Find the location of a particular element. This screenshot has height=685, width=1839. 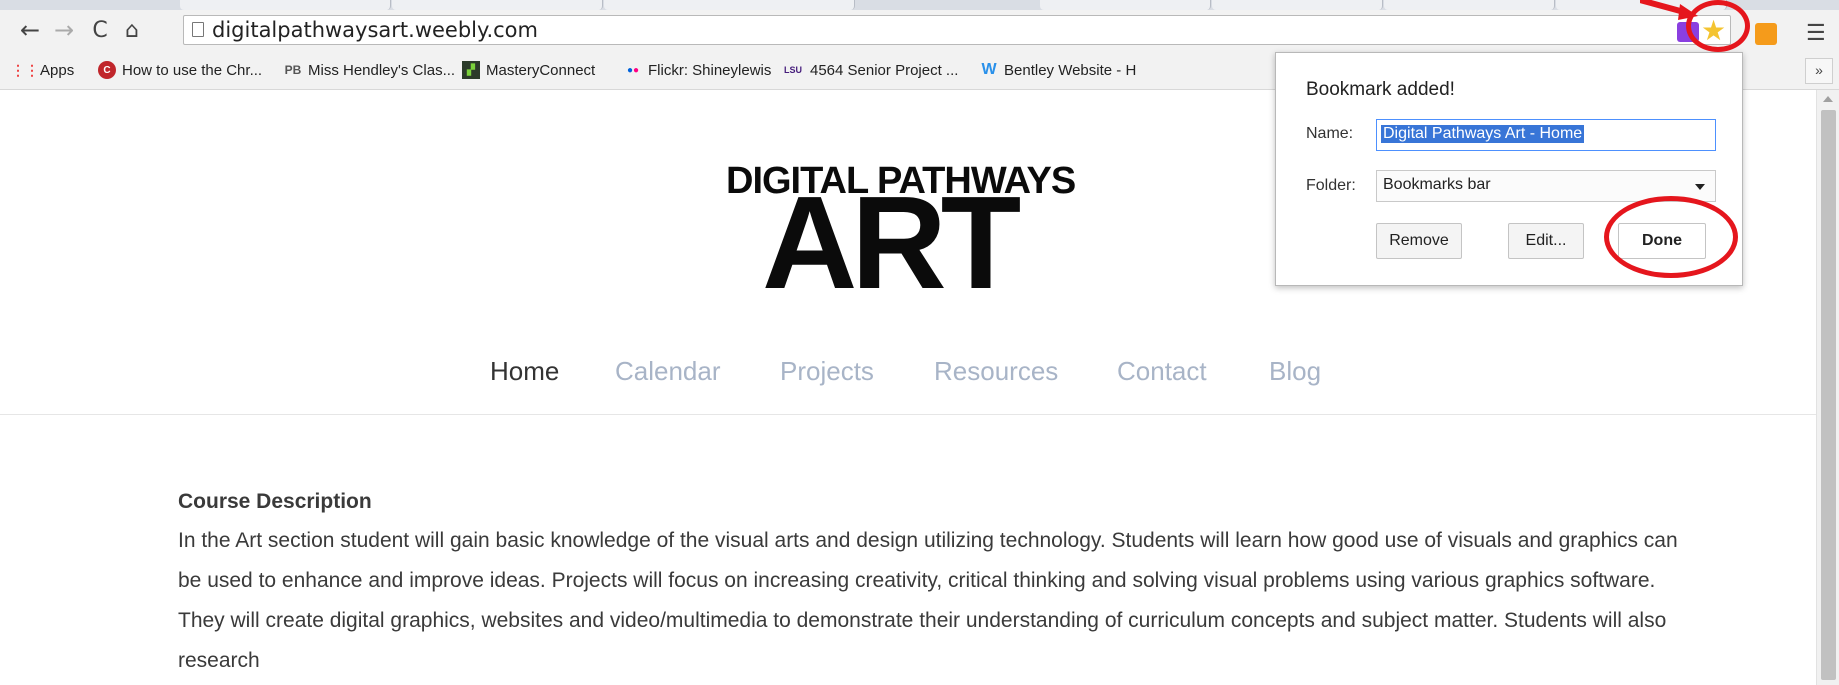

red-circle-icon: C is located at coordinates (107, 70).